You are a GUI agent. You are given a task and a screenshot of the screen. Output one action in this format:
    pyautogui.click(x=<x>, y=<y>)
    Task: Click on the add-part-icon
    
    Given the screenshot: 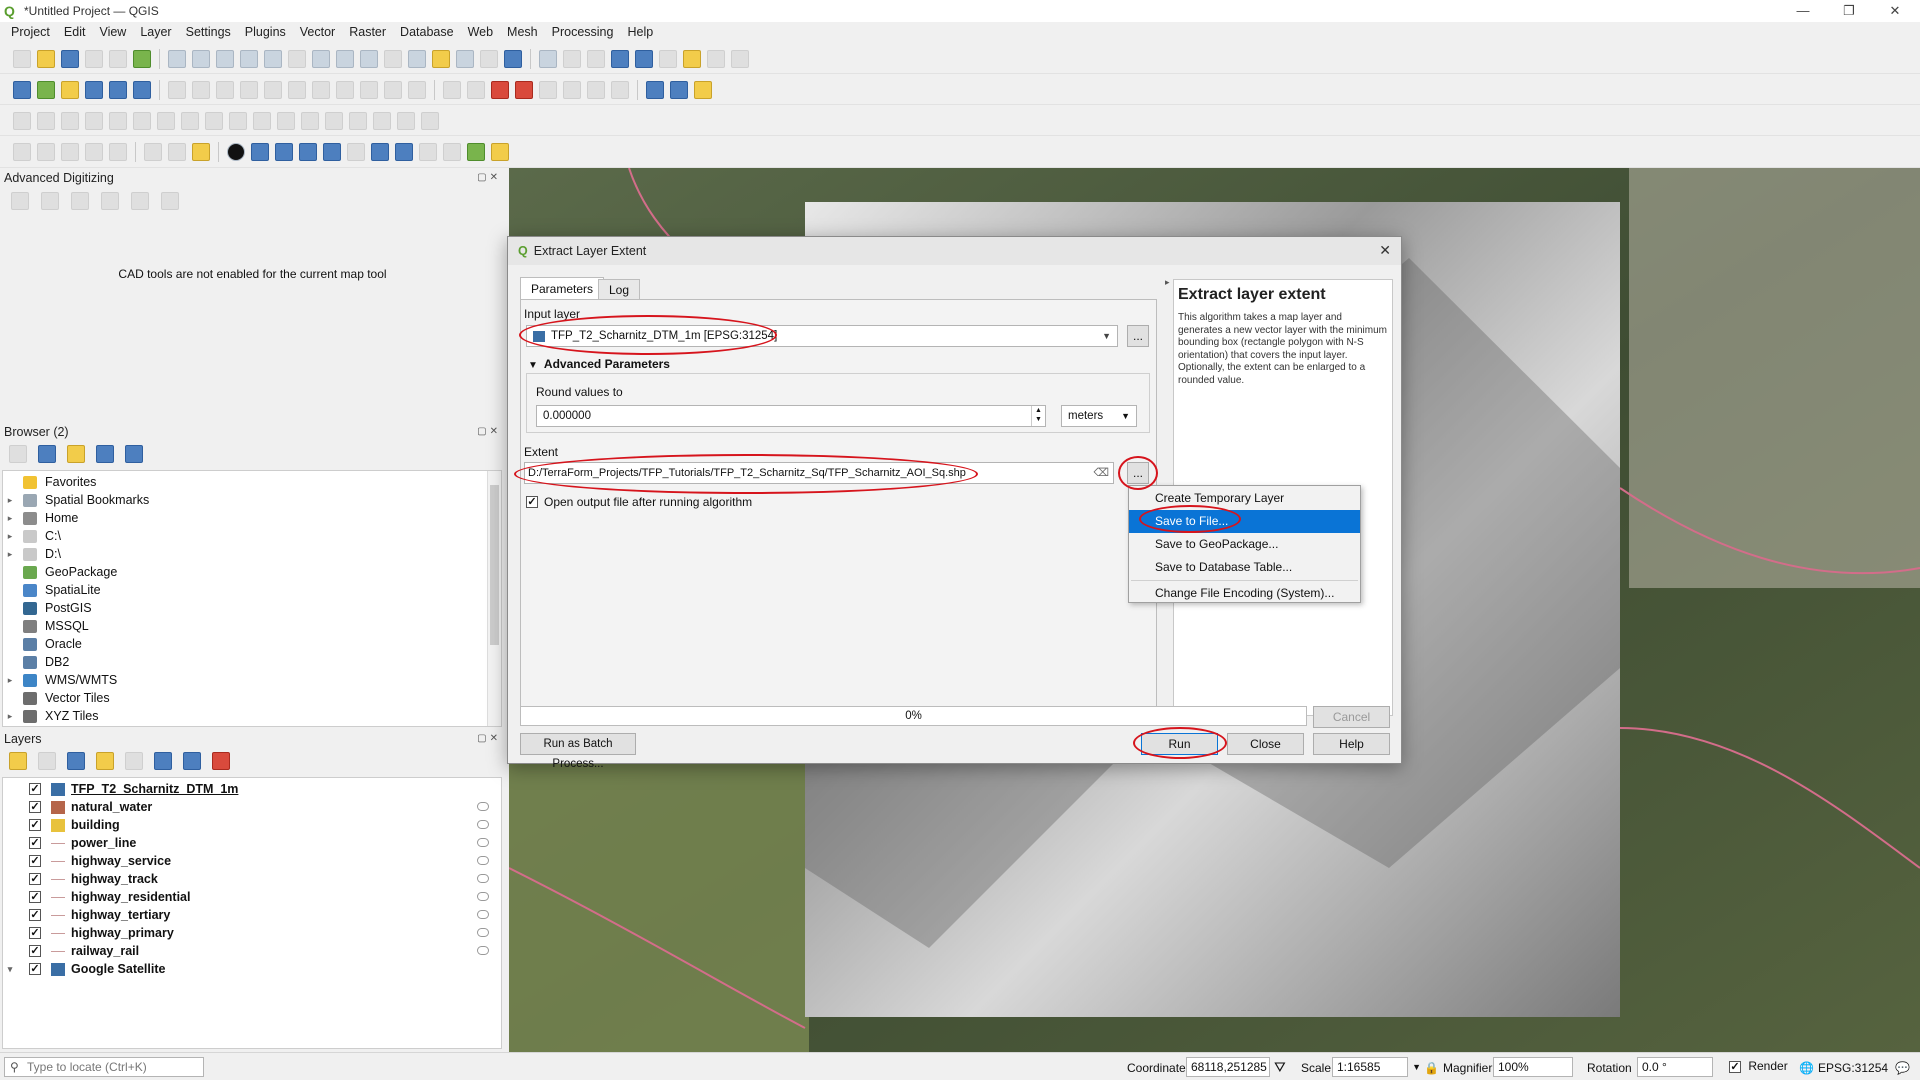 What is the action you would take?
    pyautogui.click(x=142, y=120)
    